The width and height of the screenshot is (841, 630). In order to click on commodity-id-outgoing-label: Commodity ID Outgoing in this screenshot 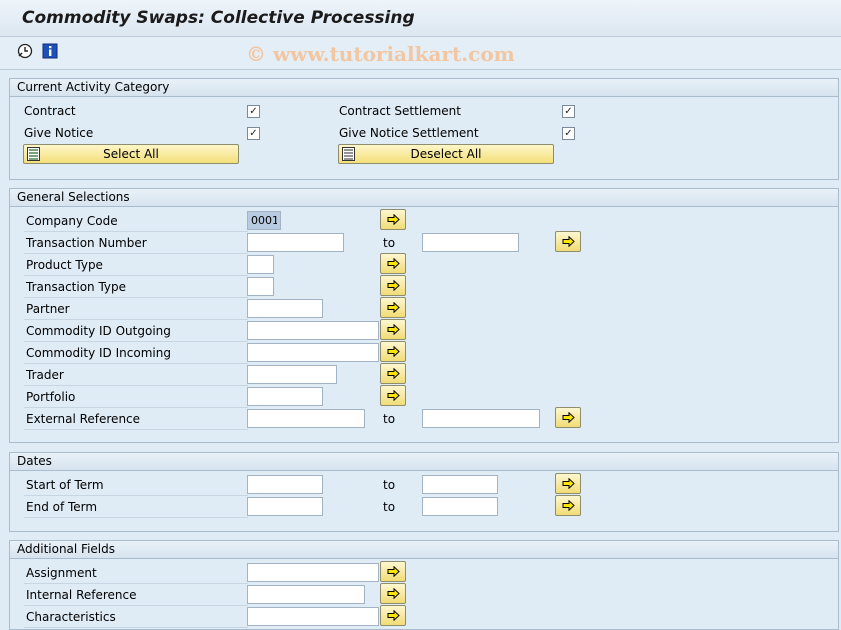, I will do `click(136, 331)`.